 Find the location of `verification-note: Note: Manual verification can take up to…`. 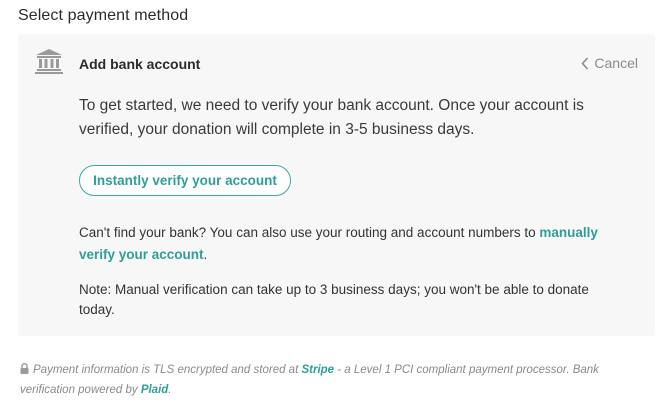

verification-note: Note: Manual verification can take up to… is located at coordinates (334, 299).